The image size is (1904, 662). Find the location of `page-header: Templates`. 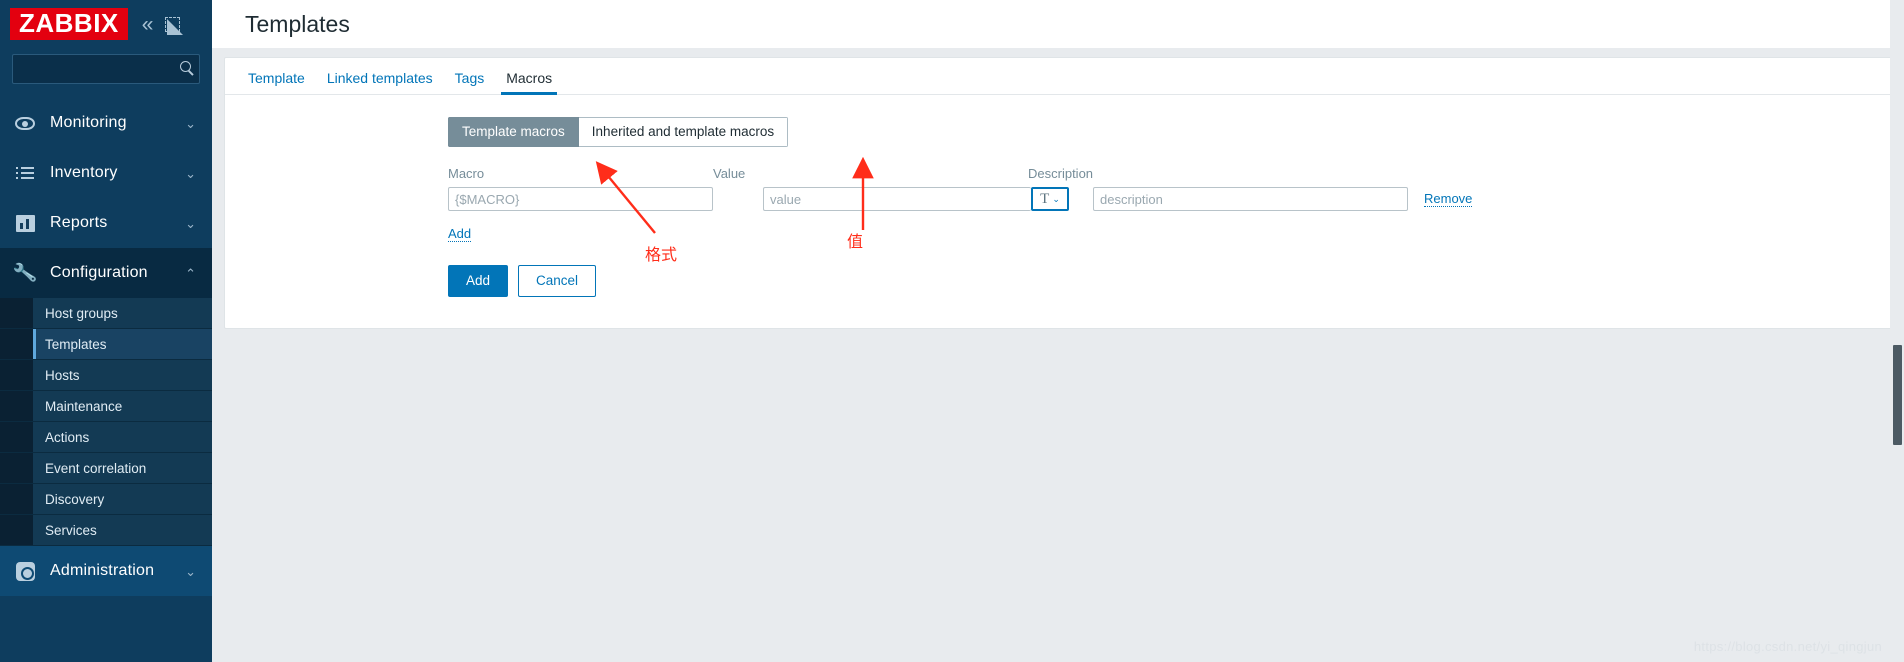

page-header: Templates is located at coordinates (1058, 24).